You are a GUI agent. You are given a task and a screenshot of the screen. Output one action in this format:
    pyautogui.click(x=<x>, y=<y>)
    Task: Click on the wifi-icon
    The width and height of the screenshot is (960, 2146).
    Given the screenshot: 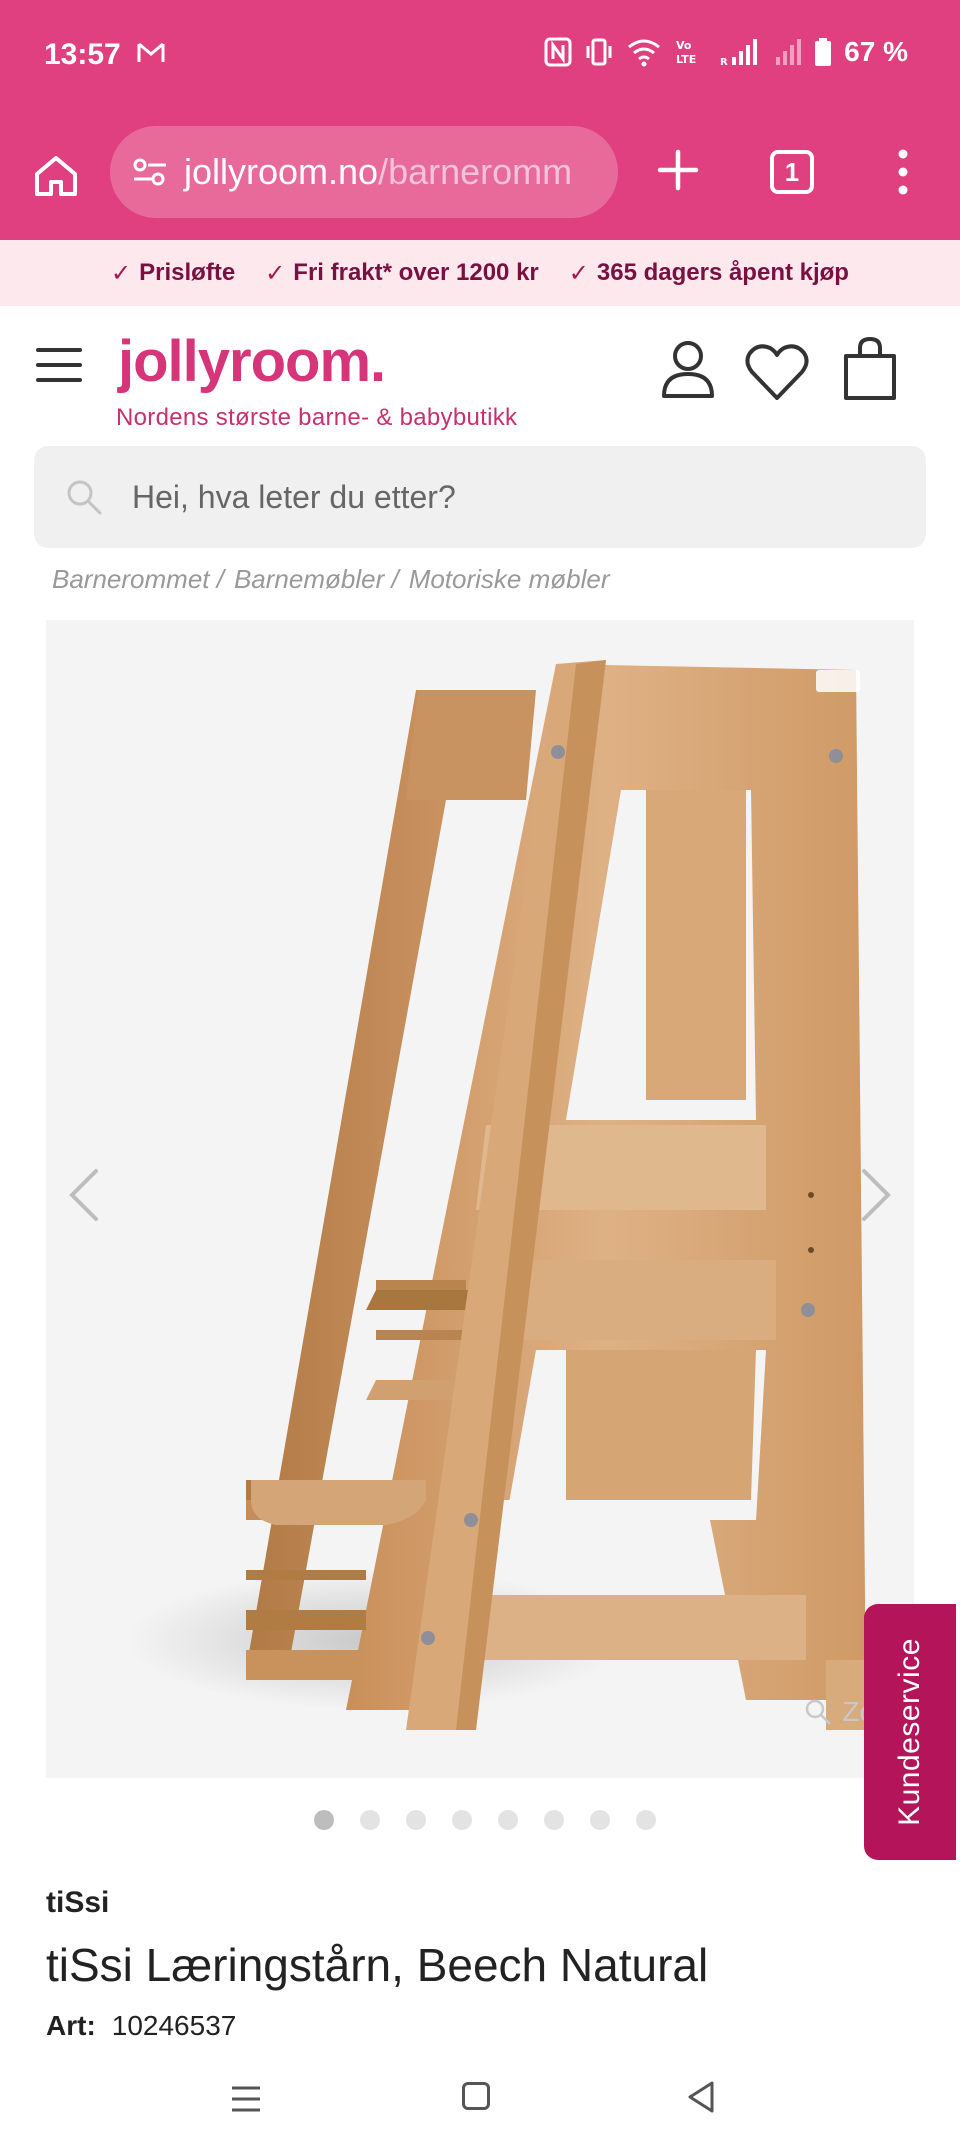 What is the action you would take?
    pyautogui.click(x=644, y=53)
    